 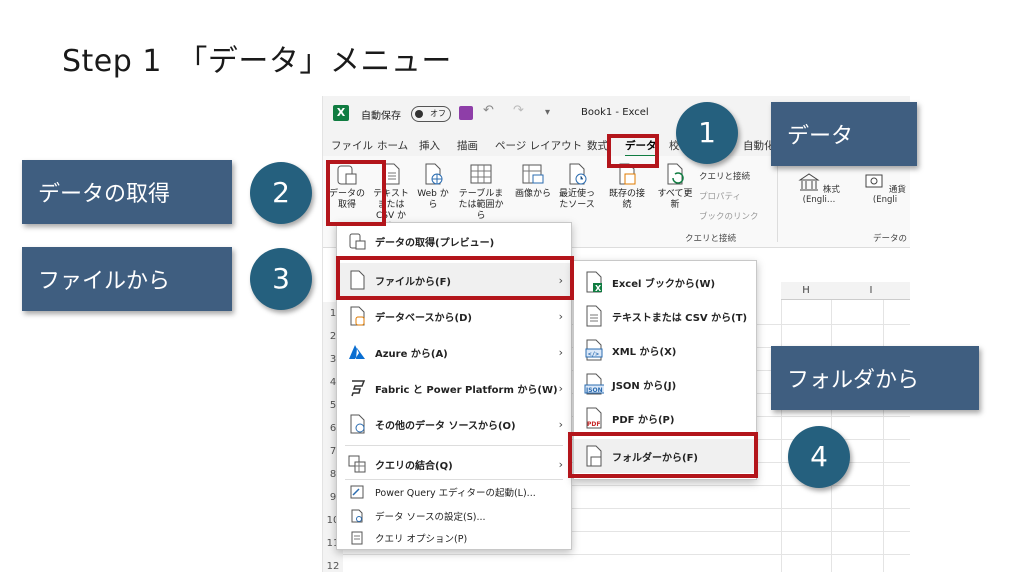 What do you see at coordinates (357, 538) in the screenshot?
I see `query-options-icon` at bounding box center [357, 538].